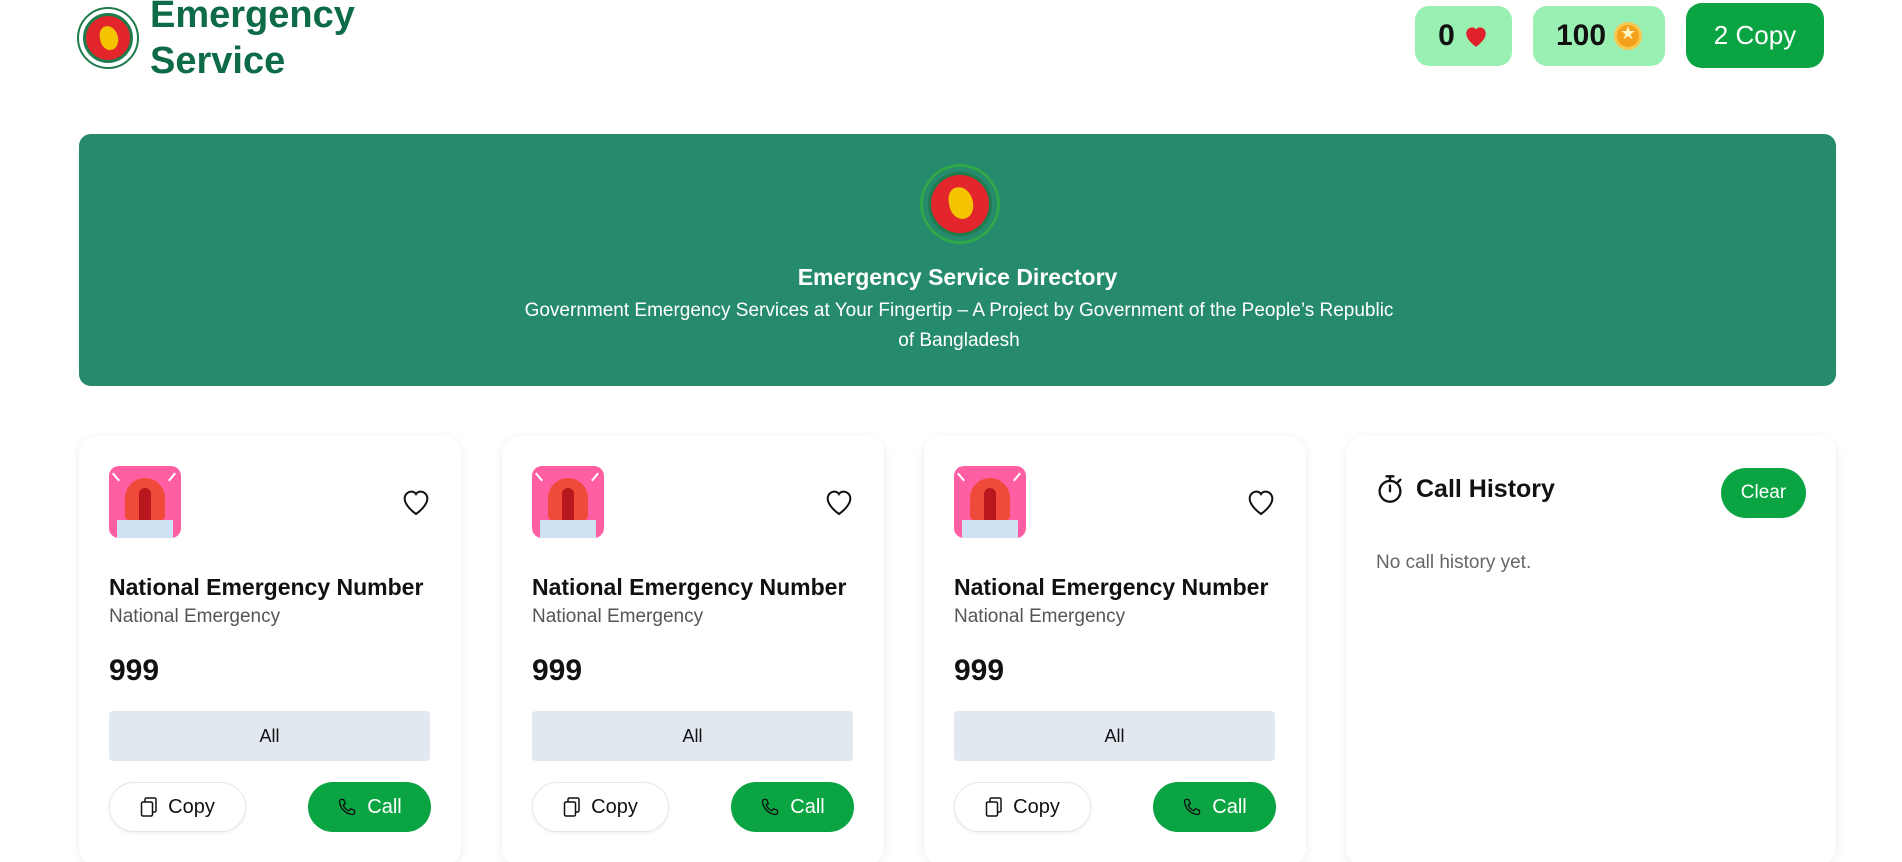  What do you see at coordinates (252, 41) in the screenshot?
I see `brand-title: Emergency Service` at bounding box center [252, 41].